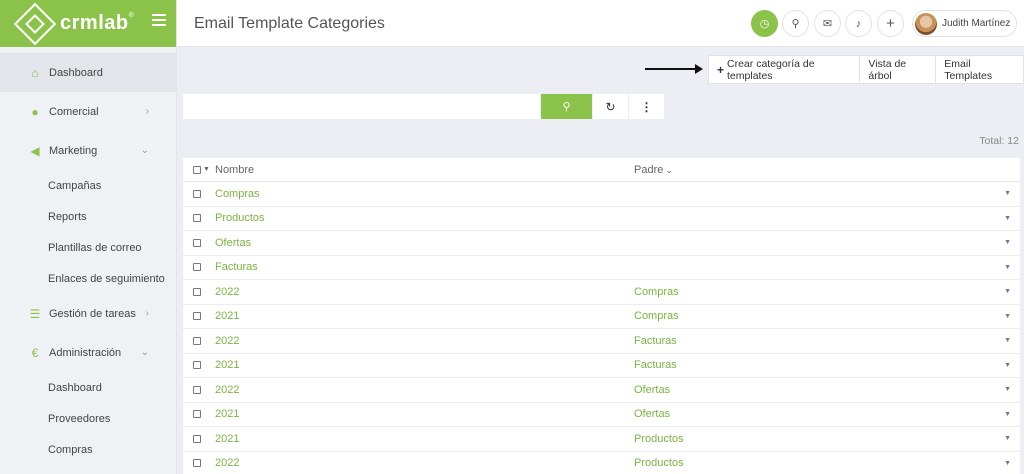  Describe the element at coordinates (795, 23) in the screenshot. I see `search-button: ⚲` at that location.